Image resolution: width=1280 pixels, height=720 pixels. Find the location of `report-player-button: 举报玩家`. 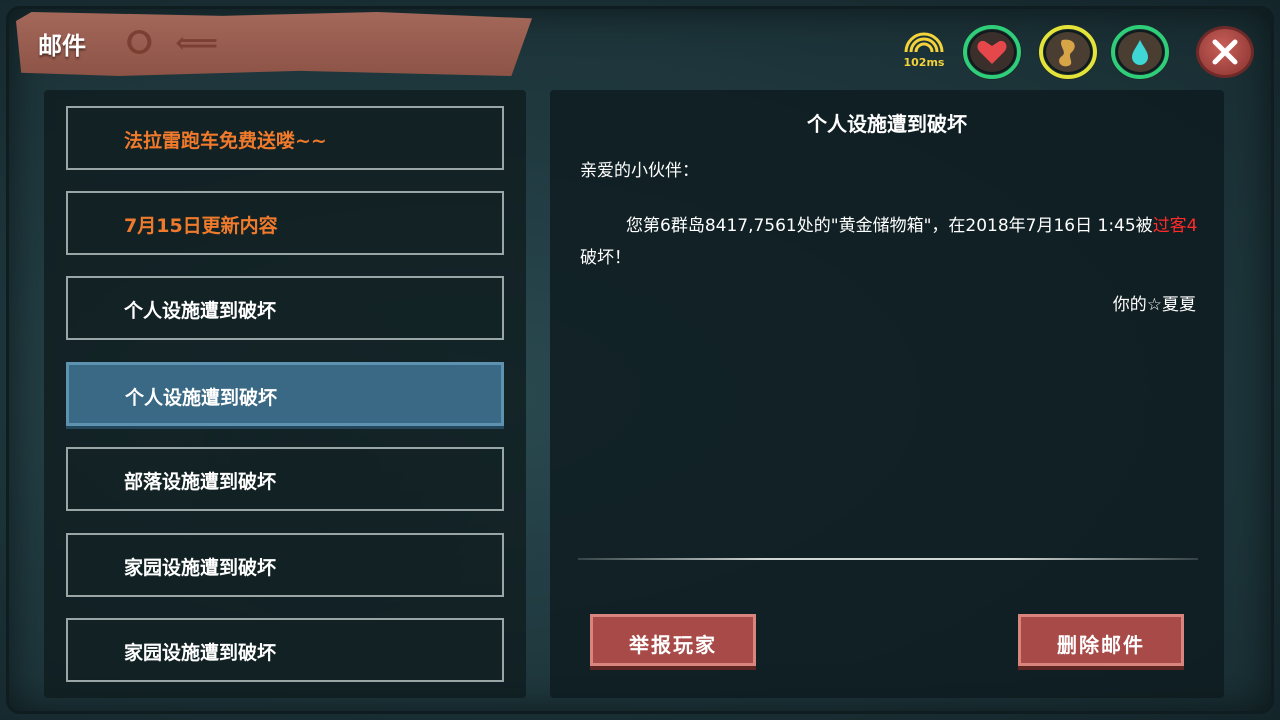

report-player-button: 举报玩家 is located at coordinates (673, 640).